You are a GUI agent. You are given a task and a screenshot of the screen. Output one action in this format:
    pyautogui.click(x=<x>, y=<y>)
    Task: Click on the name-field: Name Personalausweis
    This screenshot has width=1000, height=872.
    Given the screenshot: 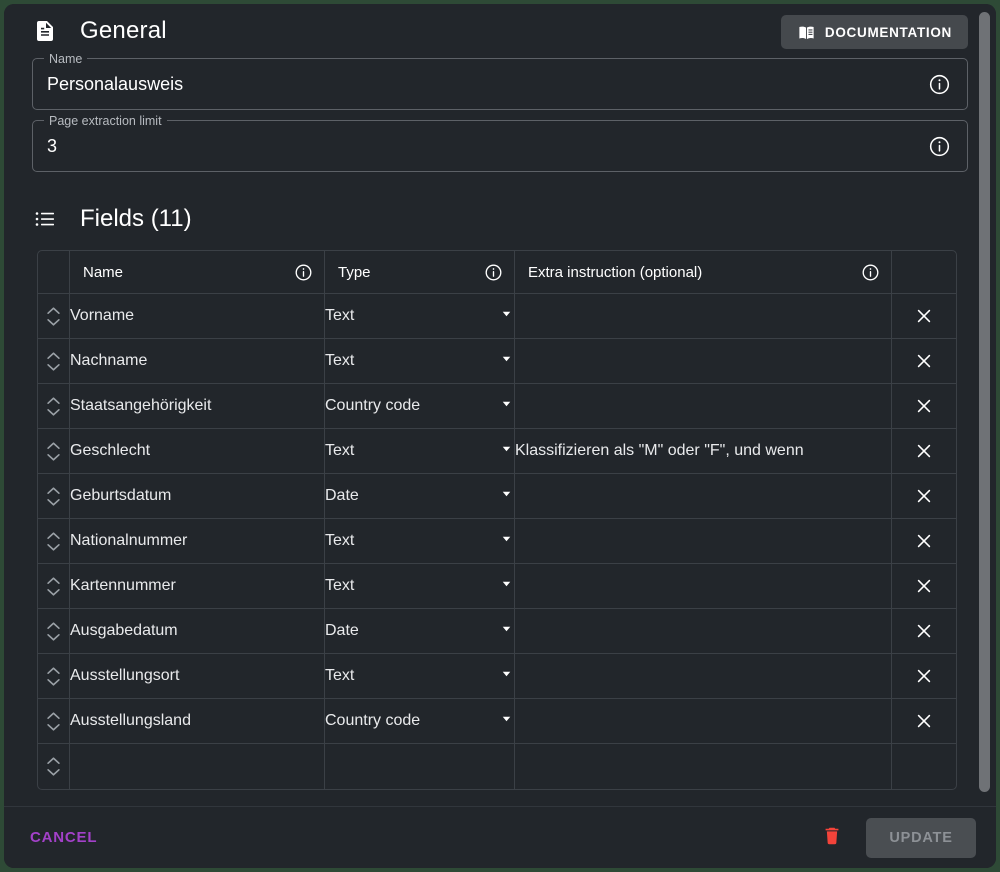 What is the action you would take?
    pyautogui.click(x=500, y=80)
    